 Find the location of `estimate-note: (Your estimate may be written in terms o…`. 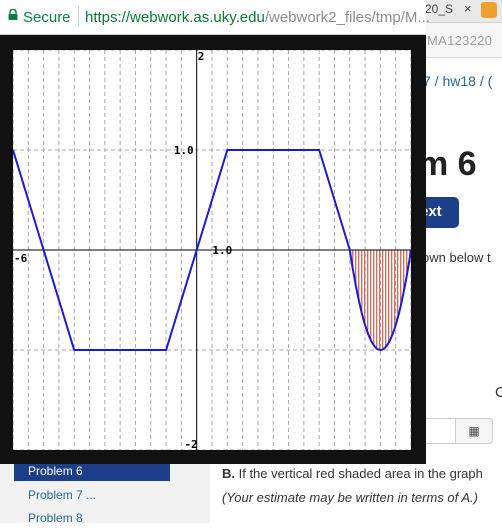

estimate-note: (Your estimate may be written in terms o… is located at coordinates (350, 497).